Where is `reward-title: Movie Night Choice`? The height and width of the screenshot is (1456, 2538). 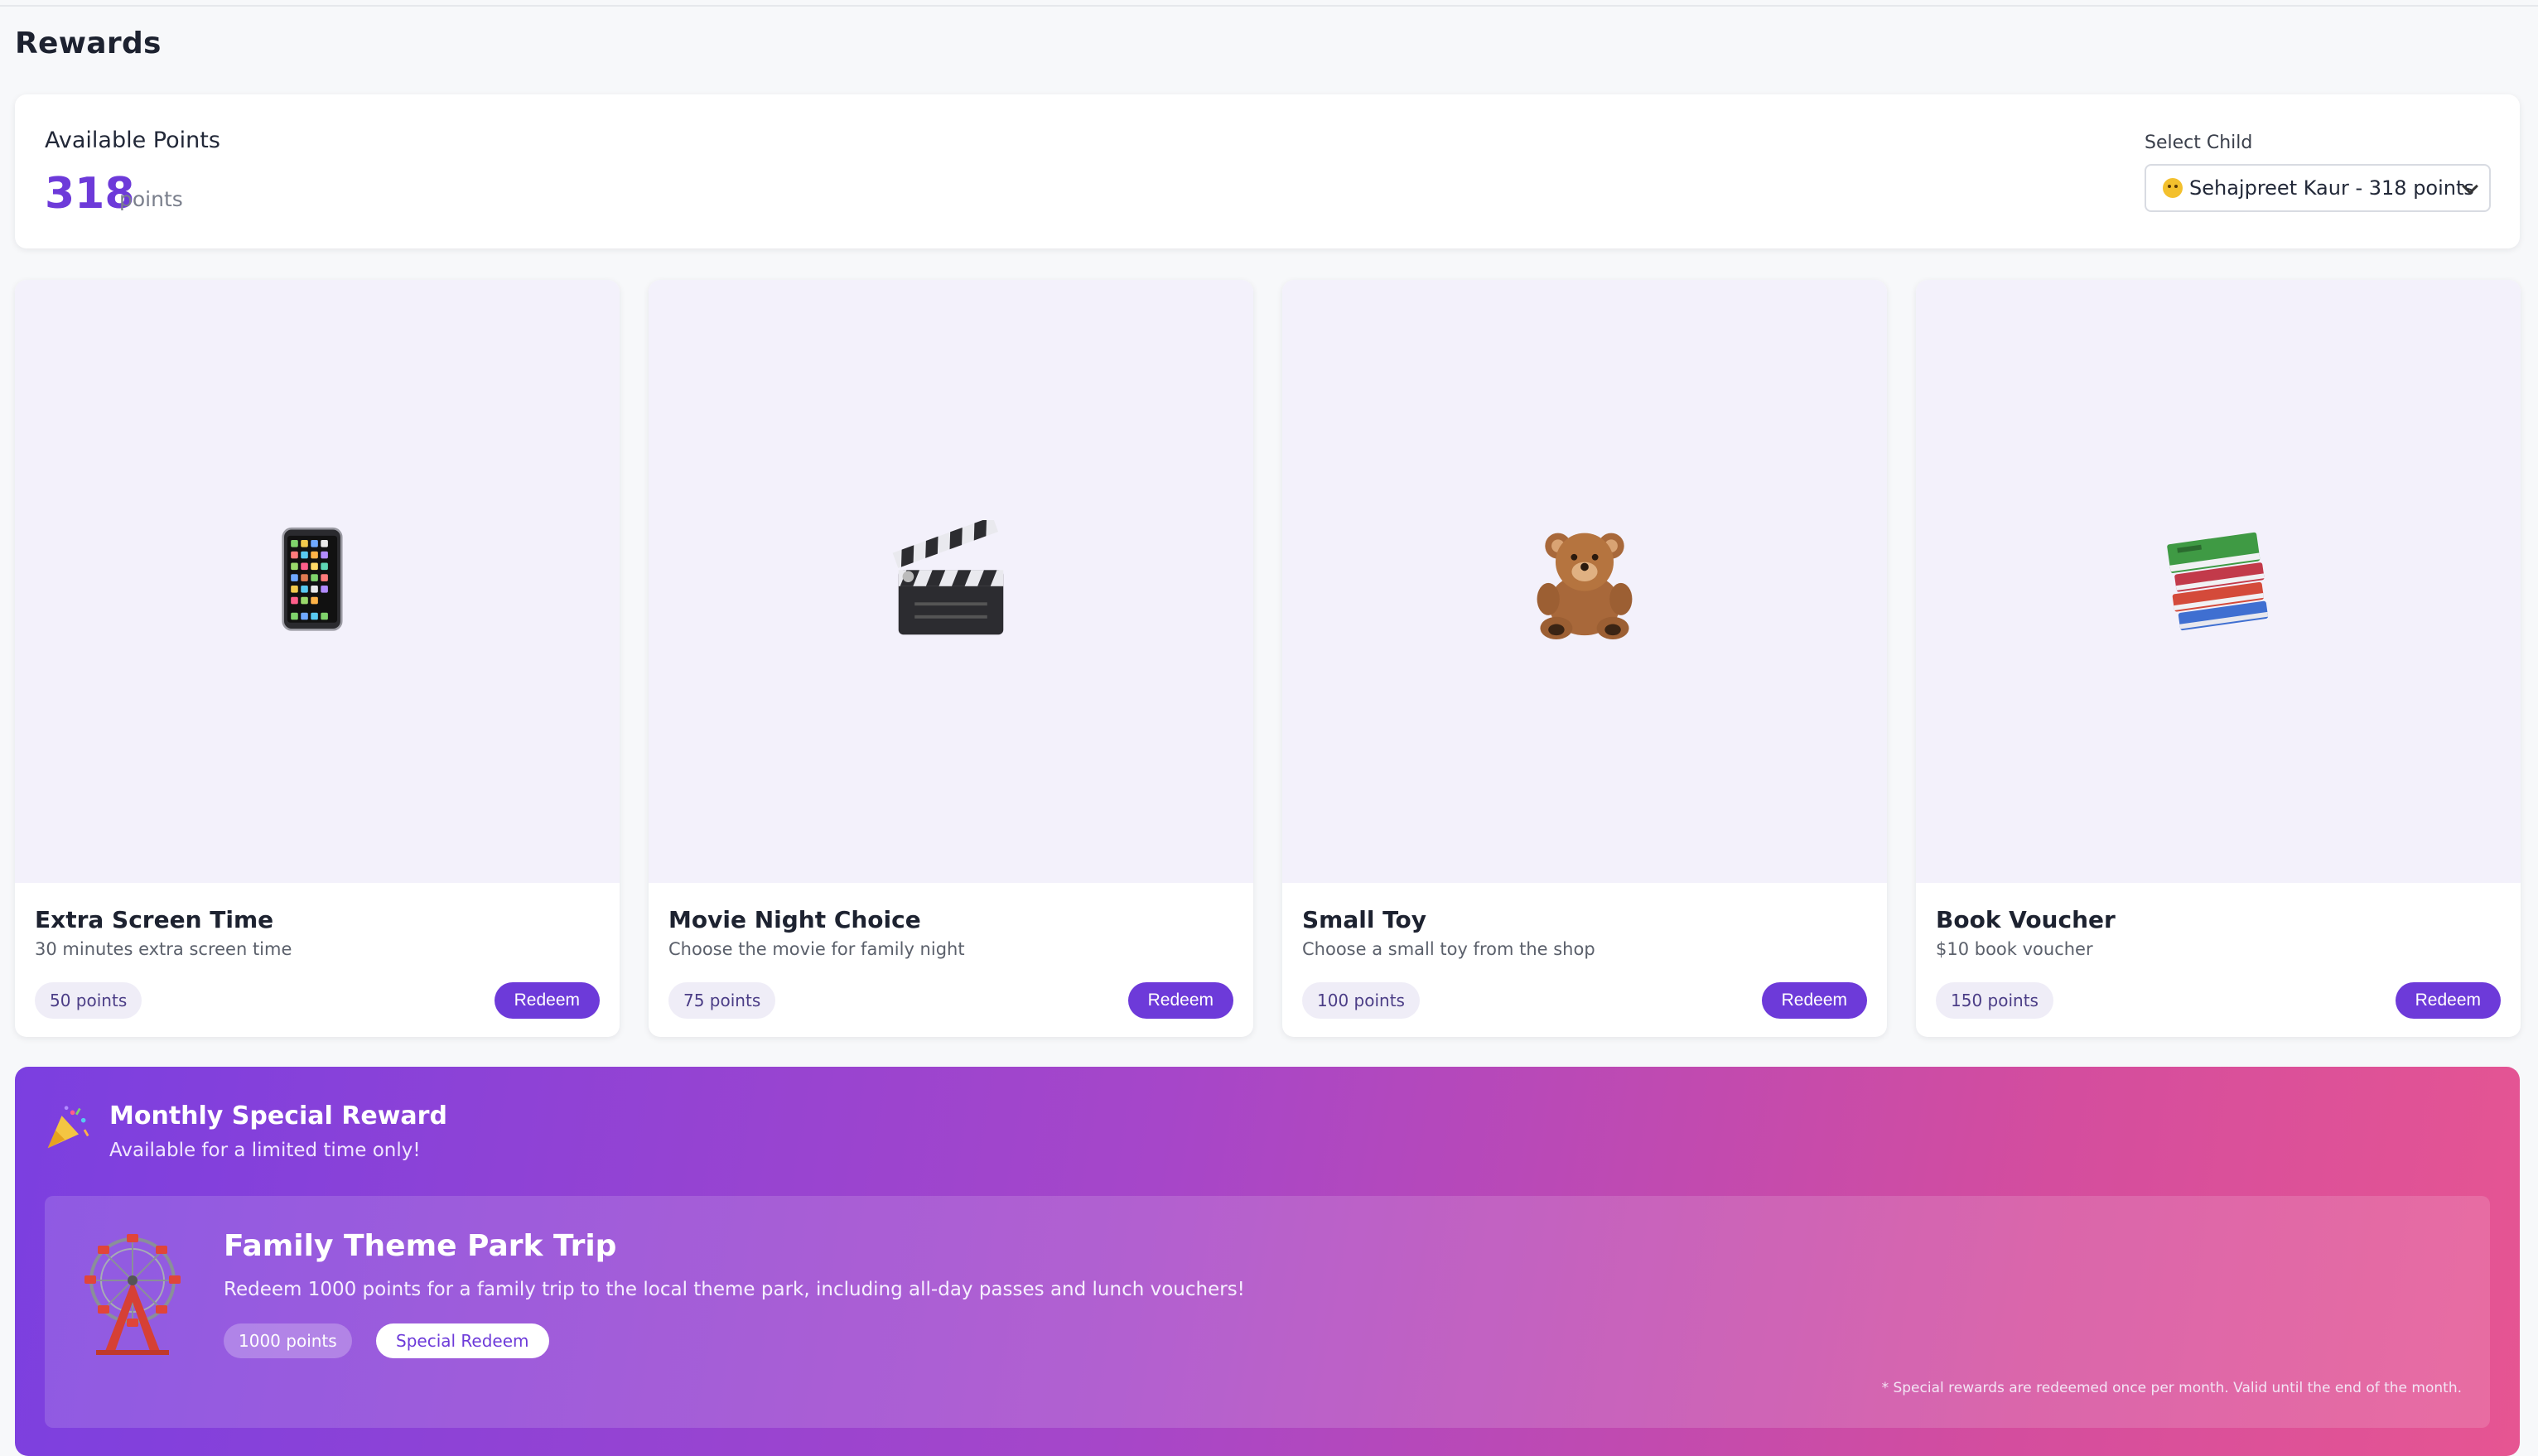
reward-title: Movie Night Choice is located at coordinates (794, 919).